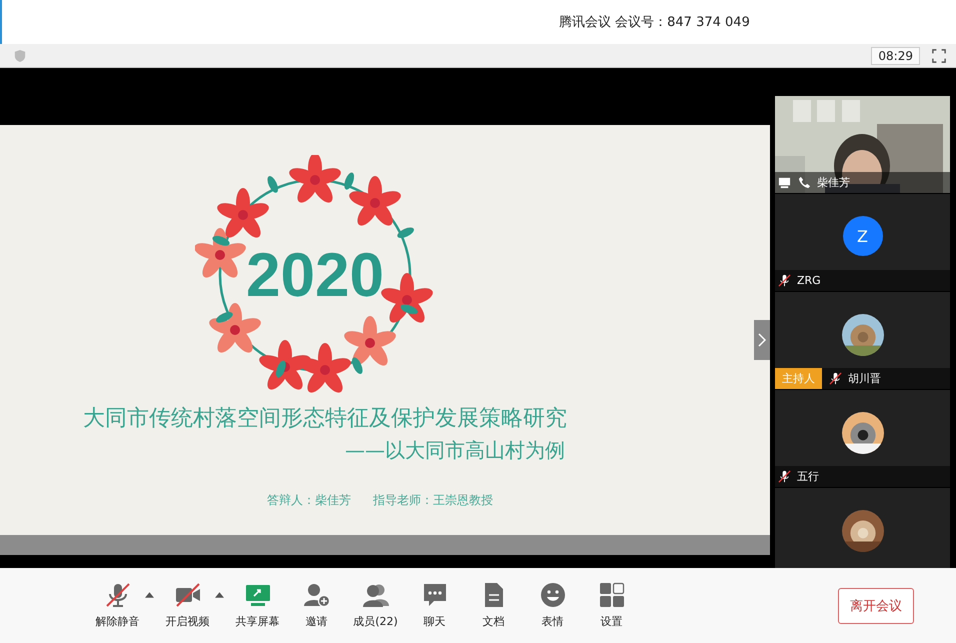 This screenshot has width=956, height=643. What do you see at coordinates (862, 236) in the screenshot?
I see `avatar-initial: Z` at bounding box center [862, 236].